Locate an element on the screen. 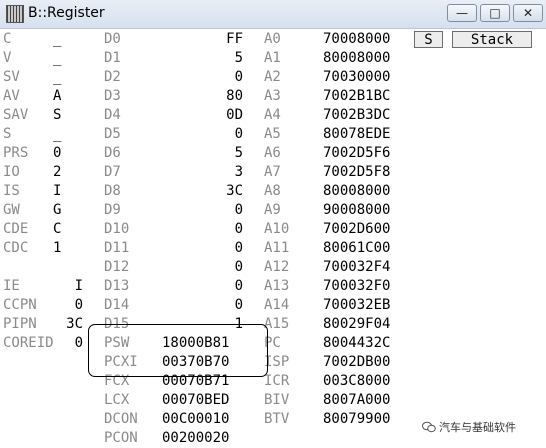 This screenshot has height=448, width=546. flag-value: S is located at coordinates (57, 115).